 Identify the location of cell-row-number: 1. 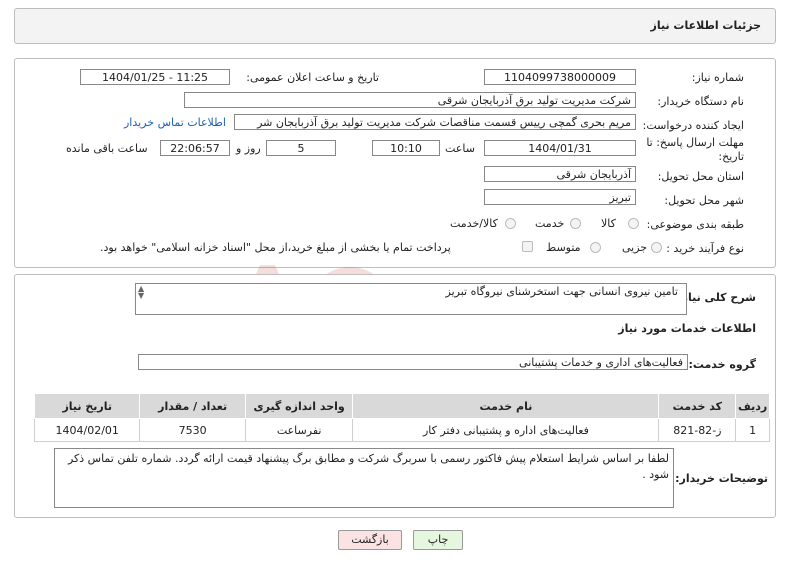
(752, 430).